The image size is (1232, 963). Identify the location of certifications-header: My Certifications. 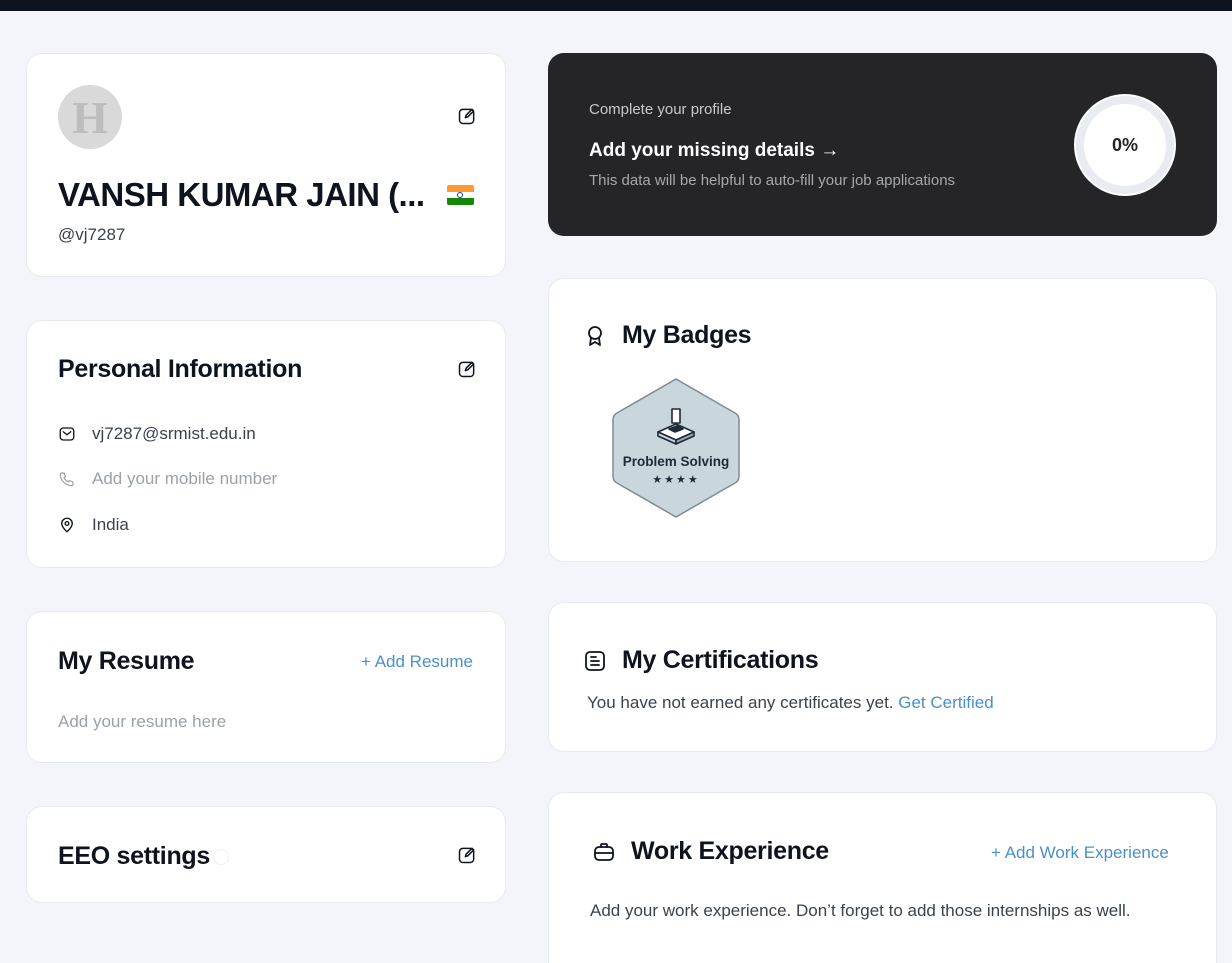
(701, 660).